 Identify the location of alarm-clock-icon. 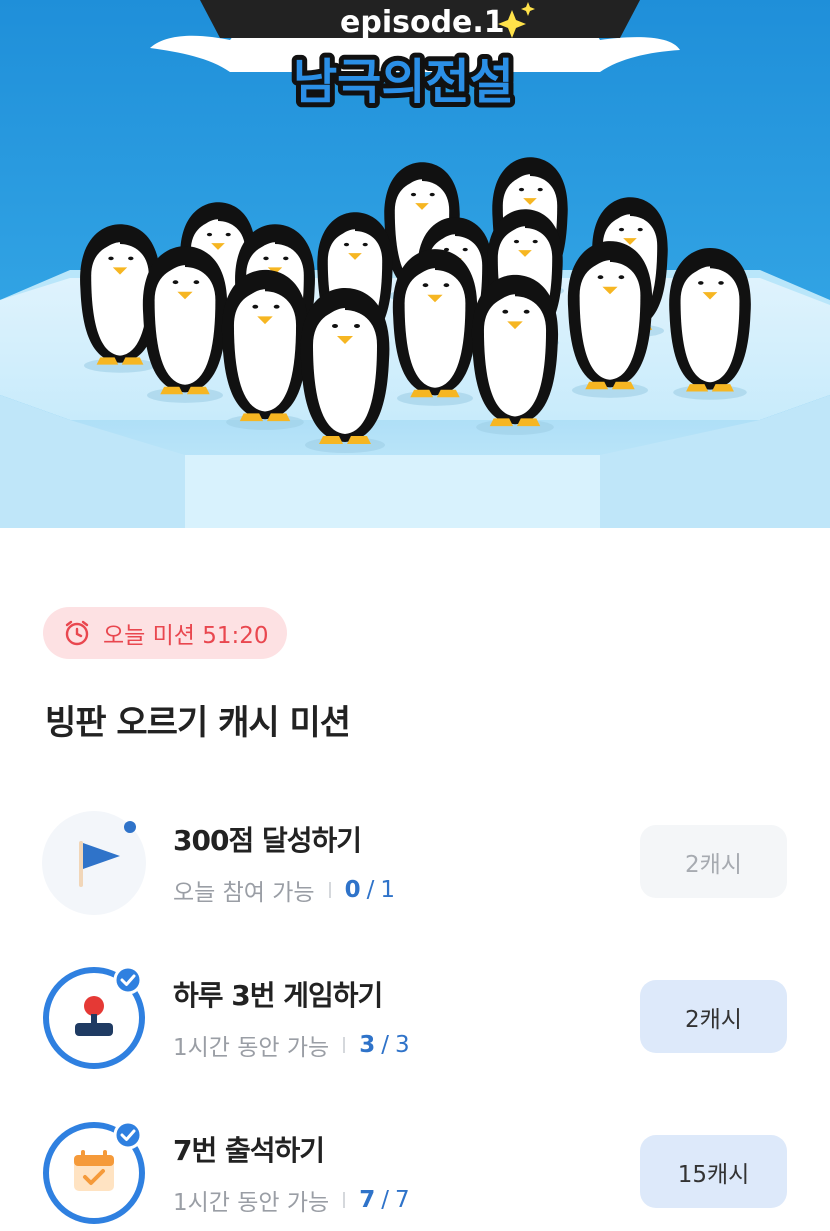
(77, 633).